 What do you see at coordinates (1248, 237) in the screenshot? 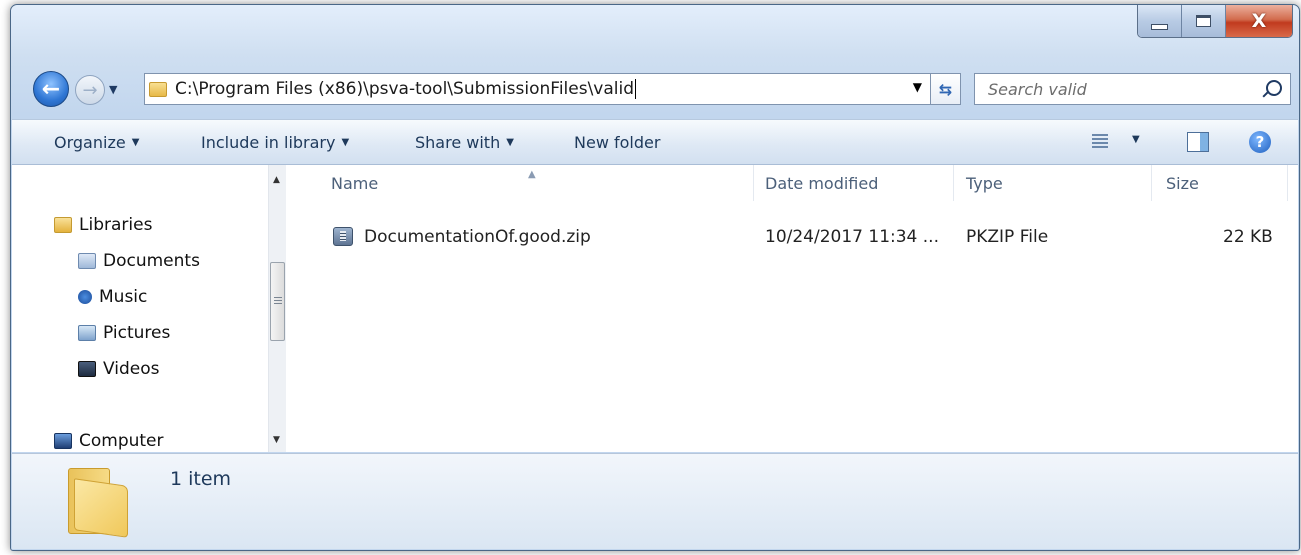
I see `file-size: 22 KB` at bounding box center [1248, 237].